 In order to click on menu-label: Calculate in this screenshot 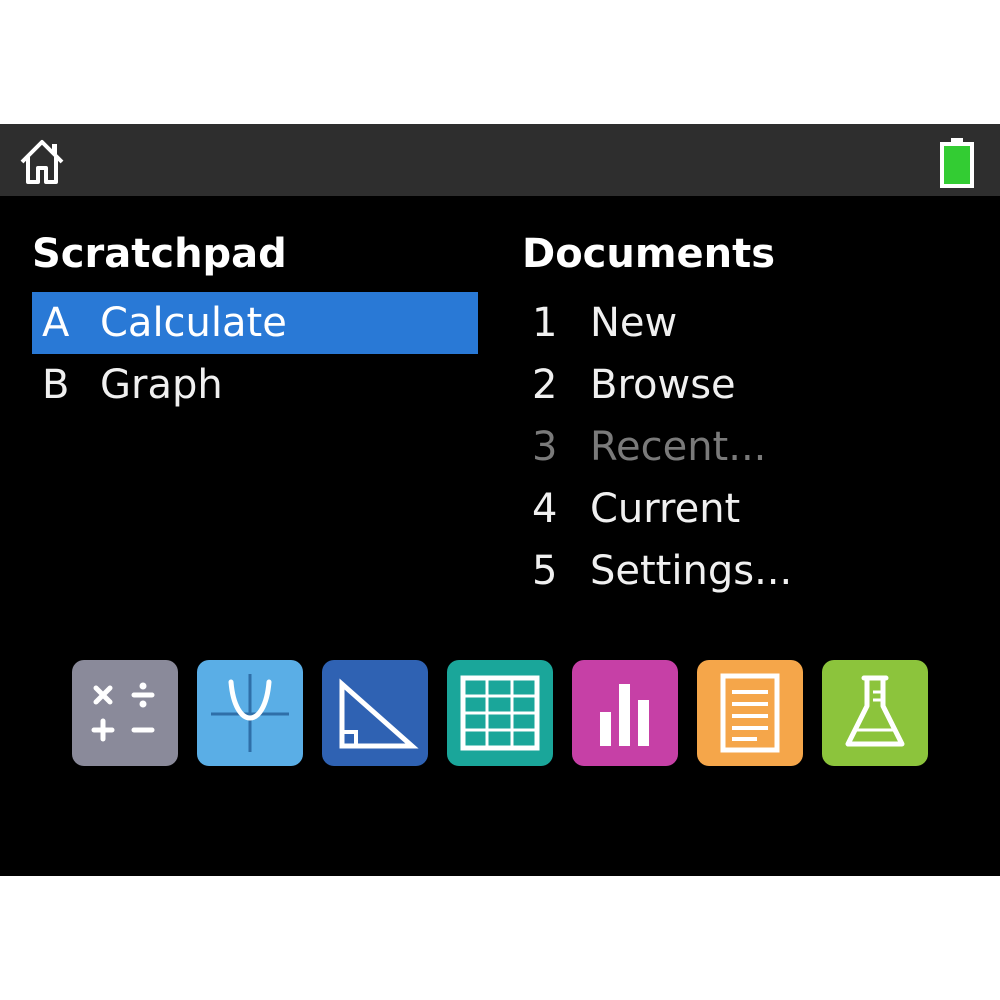, I will do `click(193, 323)`.